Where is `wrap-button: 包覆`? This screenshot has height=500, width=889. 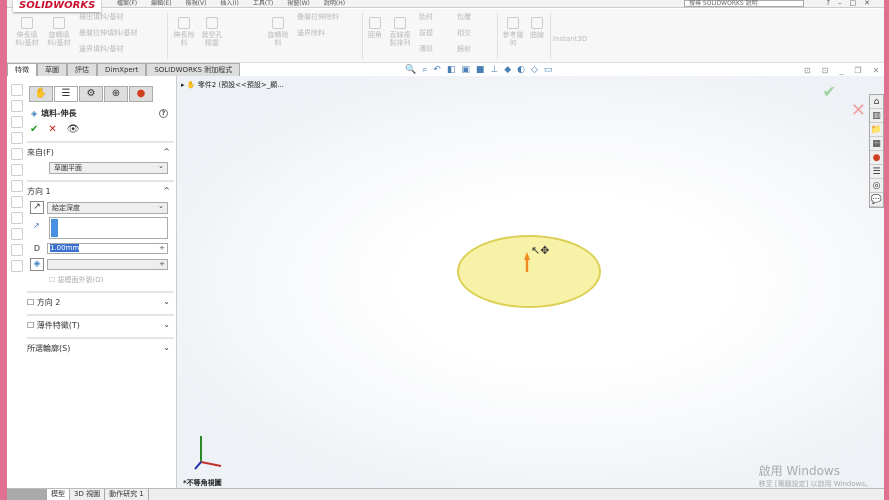
wrap-button: 包覆 is located at coordinates (464, 17).